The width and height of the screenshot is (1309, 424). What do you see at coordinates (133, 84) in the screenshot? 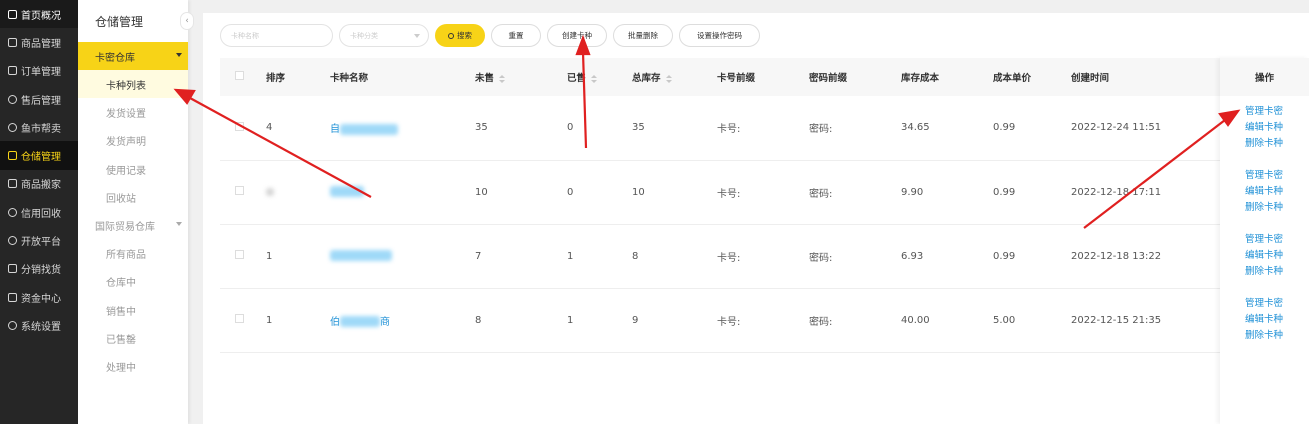
I see `subnav-item-card-types: 卡种列表` at bounding box center [133, 84].